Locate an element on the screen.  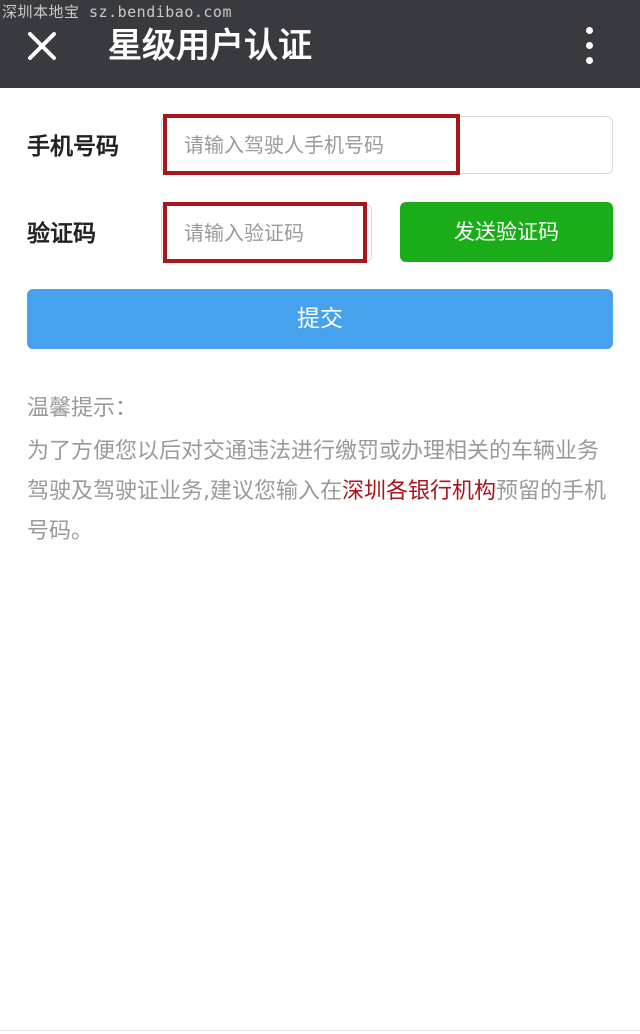
close-button is located at coordinates (42, 46).